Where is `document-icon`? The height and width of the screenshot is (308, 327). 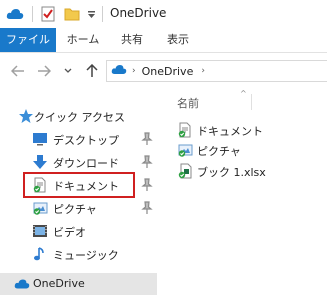 document-icon is located at coordinates (185, 130).